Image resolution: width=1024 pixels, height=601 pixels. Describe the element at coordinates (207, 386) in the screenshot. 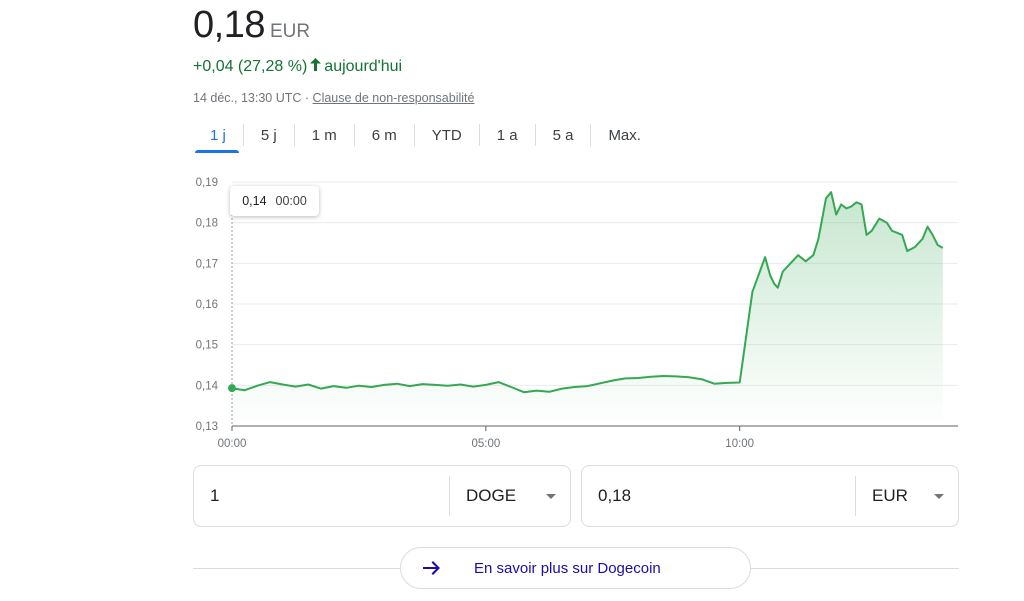

I see `y-tick-label: 0,14` at that location.